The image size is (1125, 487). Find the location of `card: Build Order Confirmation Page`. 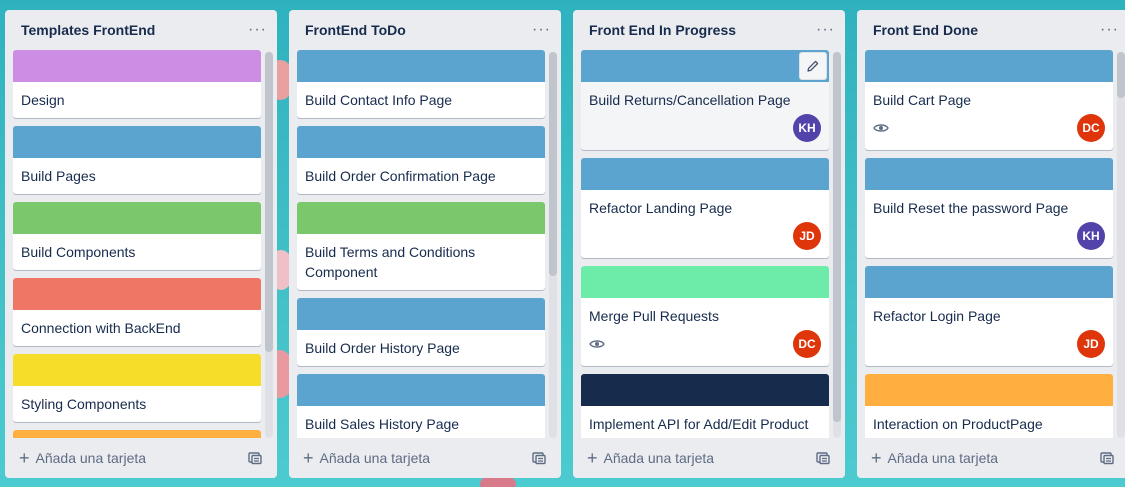

card: Build Order Confirmation Page is located at coordinates (421, 160).